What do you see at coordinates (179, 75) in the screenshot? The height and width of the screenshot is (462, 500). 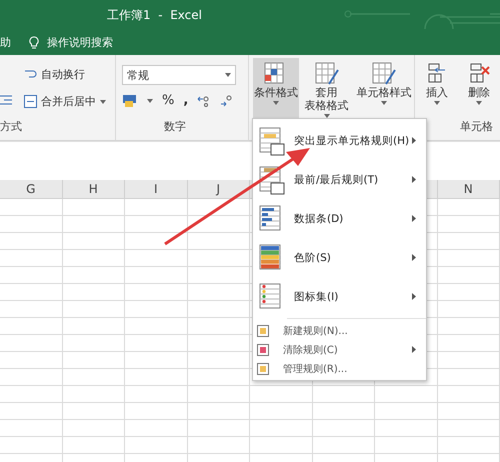 I see `number-format-dropdown: 常规` at bounding box center [179, 75].